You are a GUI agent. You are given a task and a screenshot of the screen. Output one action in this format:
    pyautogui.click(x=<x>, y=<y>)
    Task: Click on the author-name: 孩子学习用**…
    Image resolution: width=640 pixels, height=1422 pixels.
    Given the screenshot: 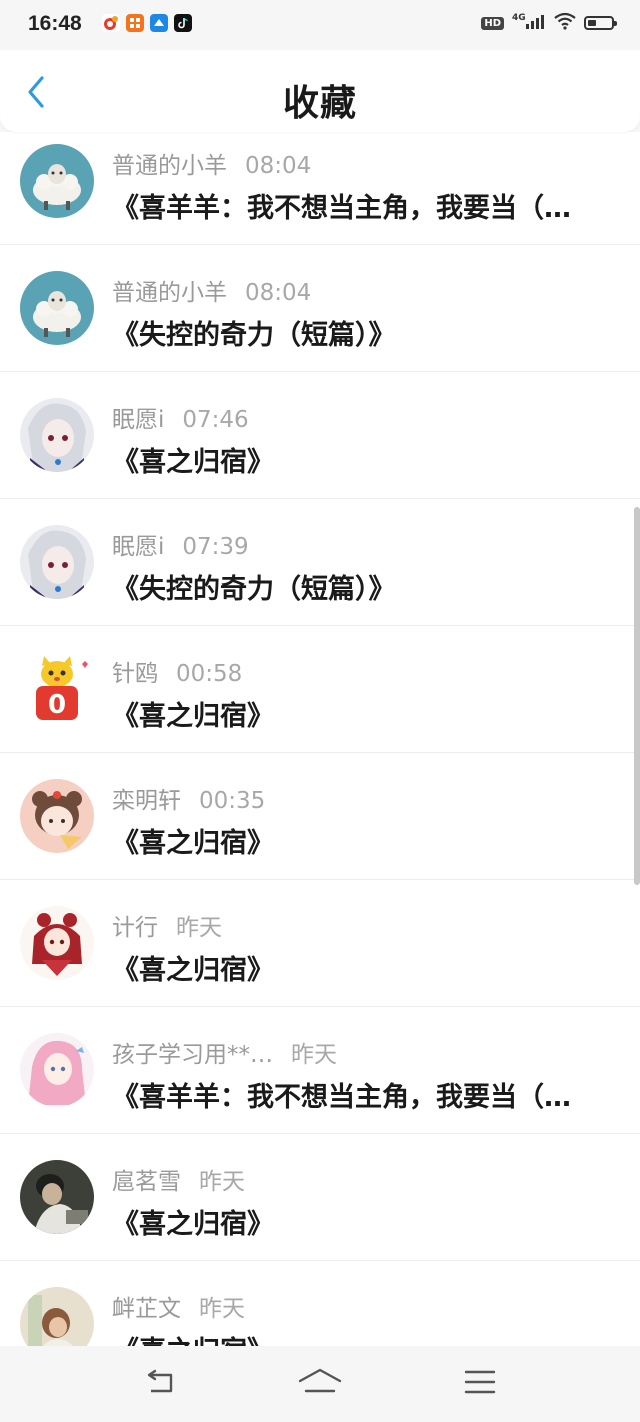 What is the action you would take?
    pyautogui.click(x=192, y=1055)
    